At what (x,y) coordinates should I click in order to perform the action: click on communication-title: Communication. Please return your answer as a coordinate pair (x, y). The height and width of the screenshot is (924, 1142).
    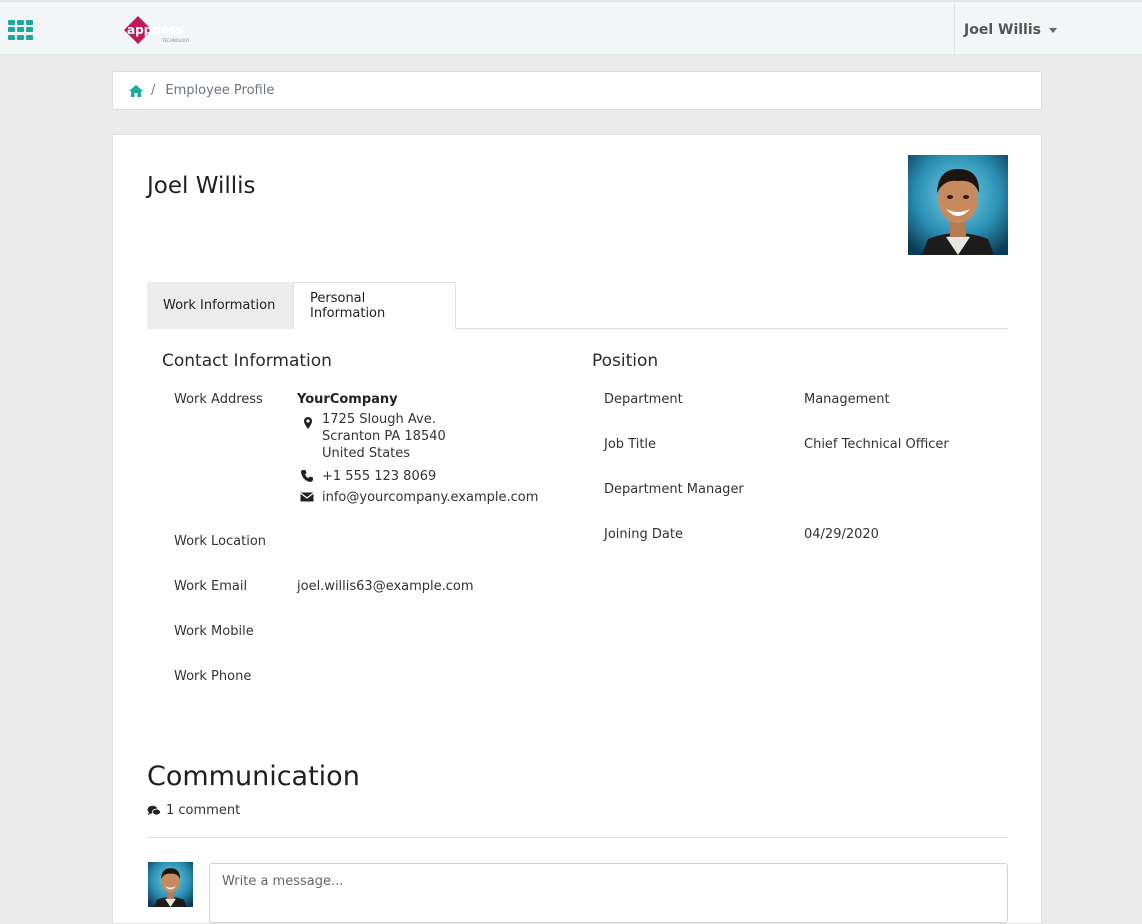
    Looking at the image, I should click on (253, 776).